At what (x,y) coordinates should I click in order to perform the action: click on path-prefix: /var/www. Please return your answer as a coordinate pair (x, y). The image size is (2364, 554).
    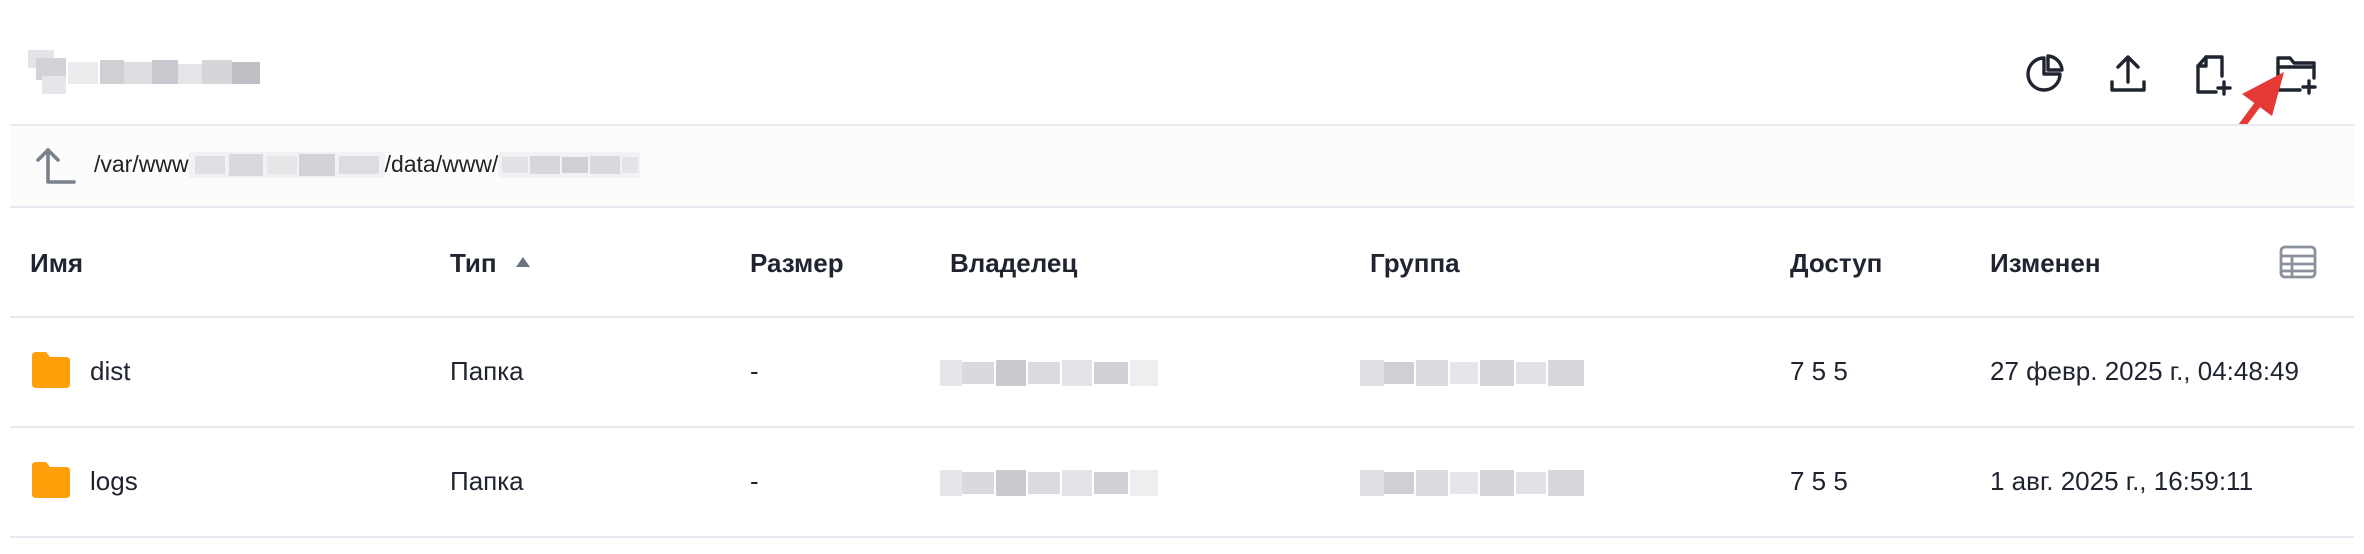
    Looking at the image, I should click on (141, 164).